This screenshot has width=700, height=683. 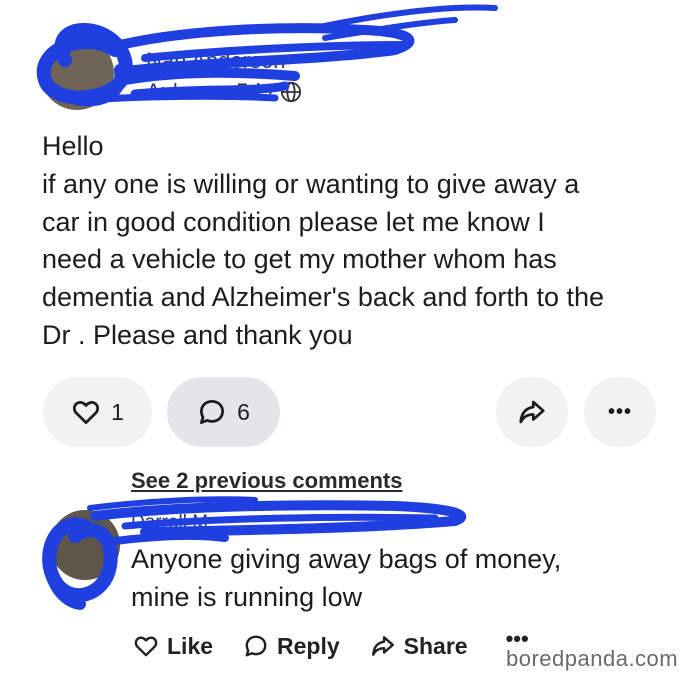 I want to click on comment-button: 6, so click(x=223, y=412).